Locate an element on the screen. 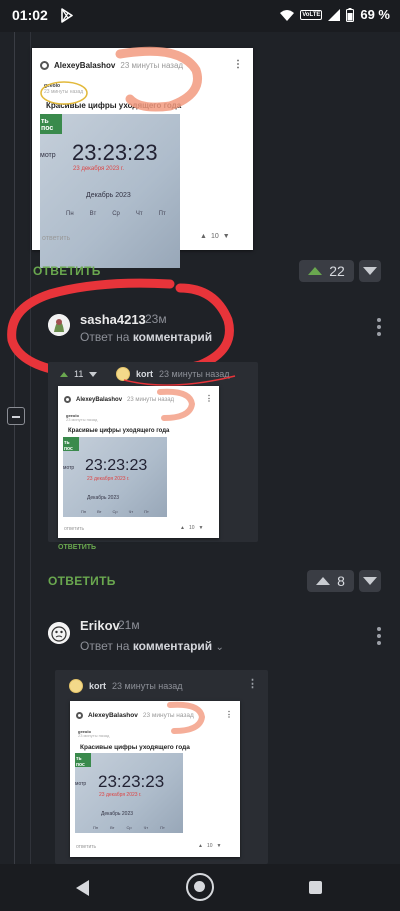  thread-line-inner is located at coordinates (30, 452).